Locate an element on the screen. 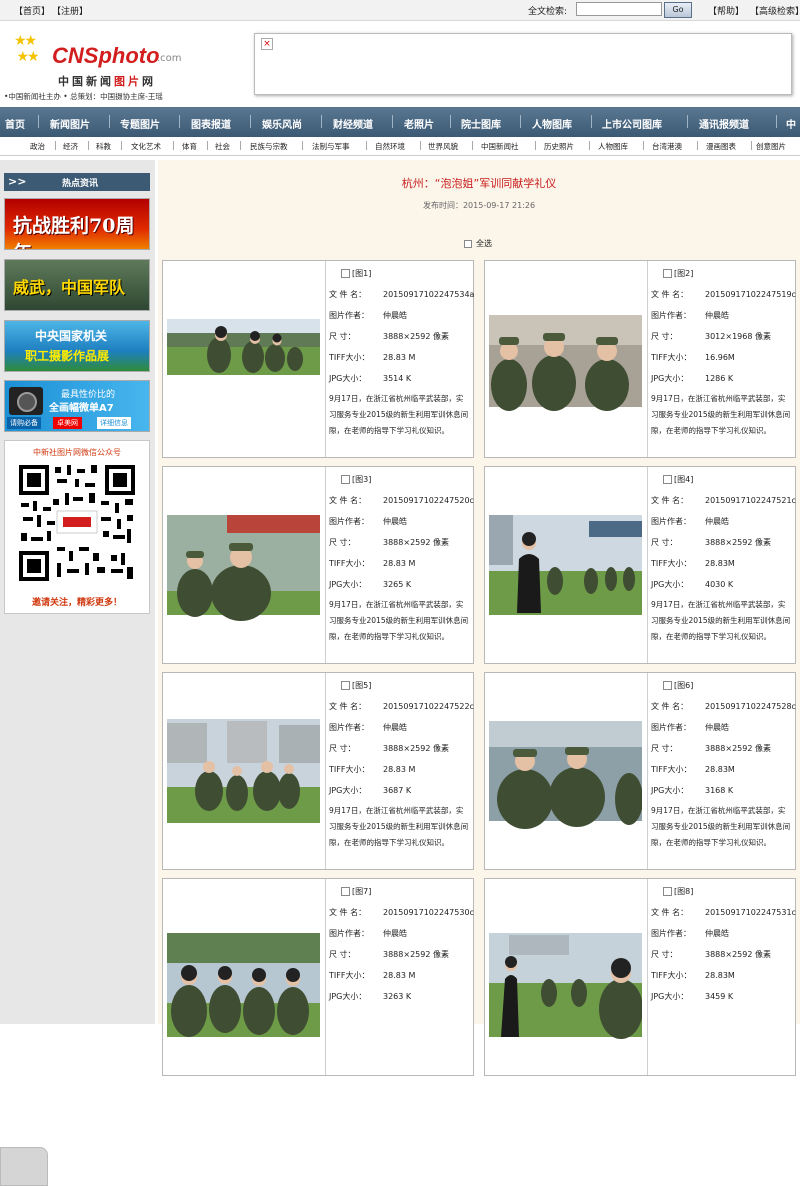  help-link: 【帮助】 is located at coordinates (726, 10).